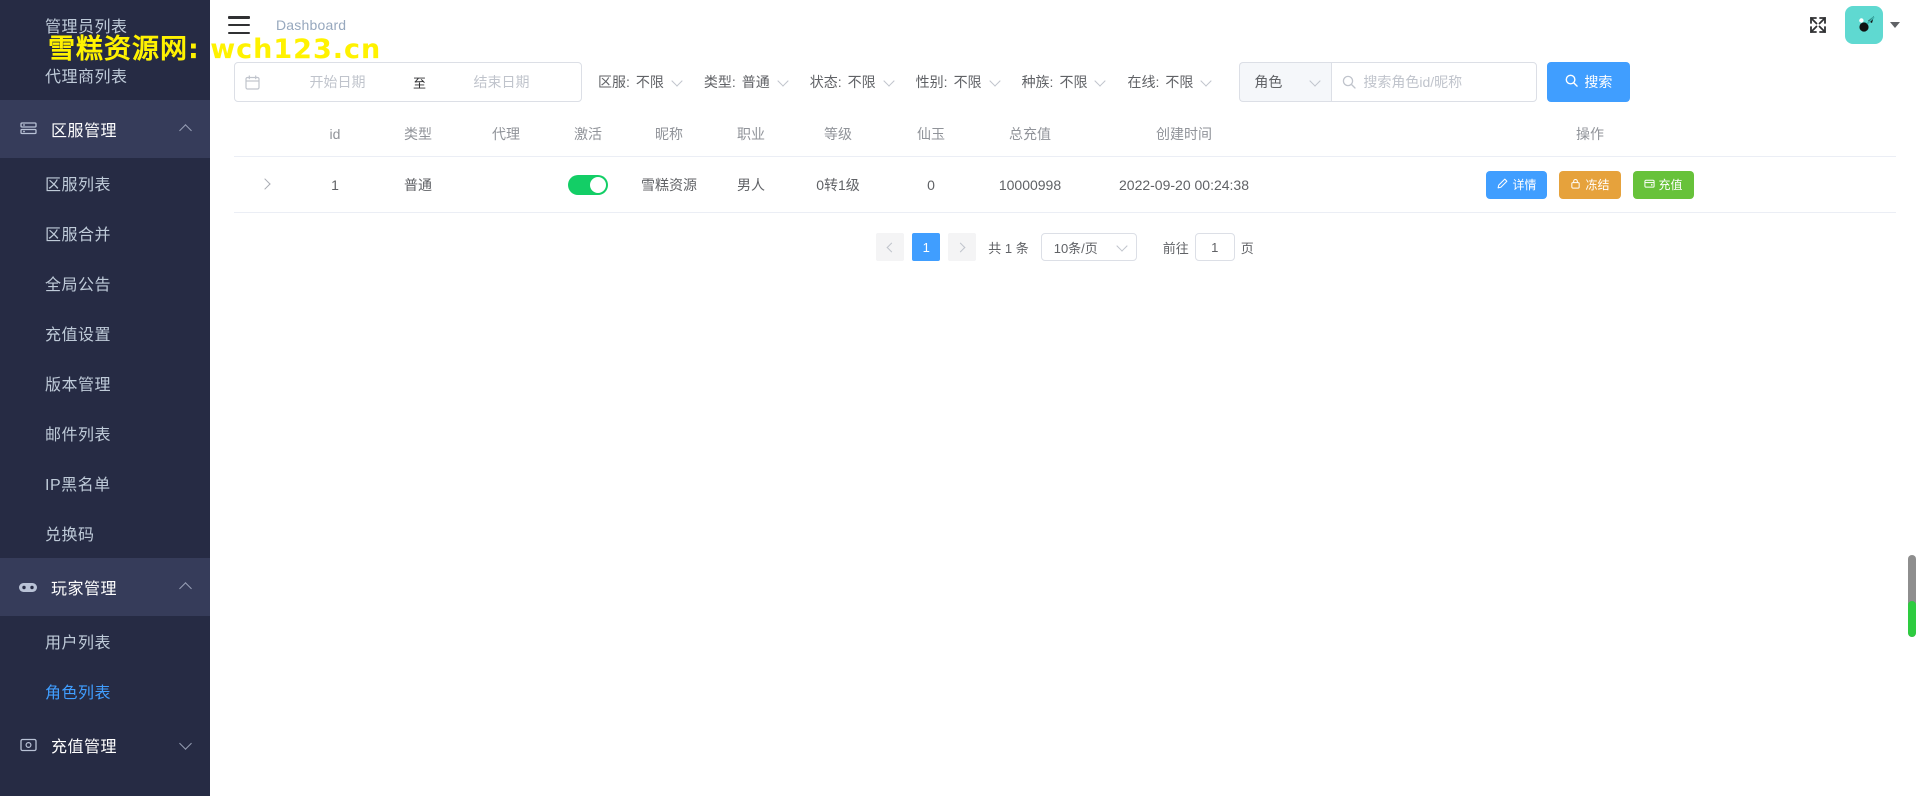 The height and width of the screenshot is (796, 1920). Describe the element at coordinates (890, 247) in the screenshot. I see `chevron-left-icon` at that location.